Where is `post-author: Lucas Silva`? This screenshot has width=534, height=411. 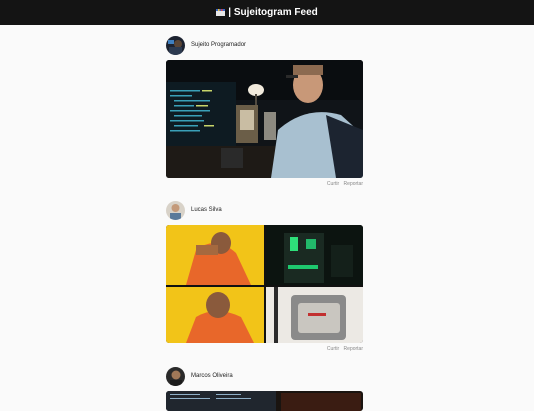
post-author: Lucas Silva is located at coordinates (206, 210).